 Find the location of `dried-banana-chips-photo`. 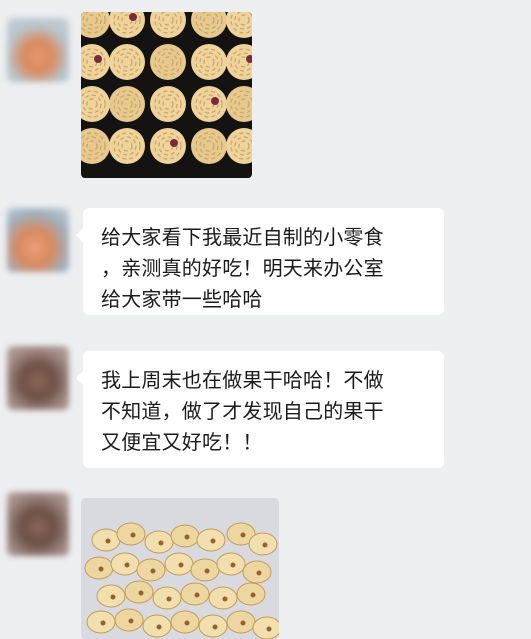

dried-banana-chips-photo is located at coordinates (180, 568).